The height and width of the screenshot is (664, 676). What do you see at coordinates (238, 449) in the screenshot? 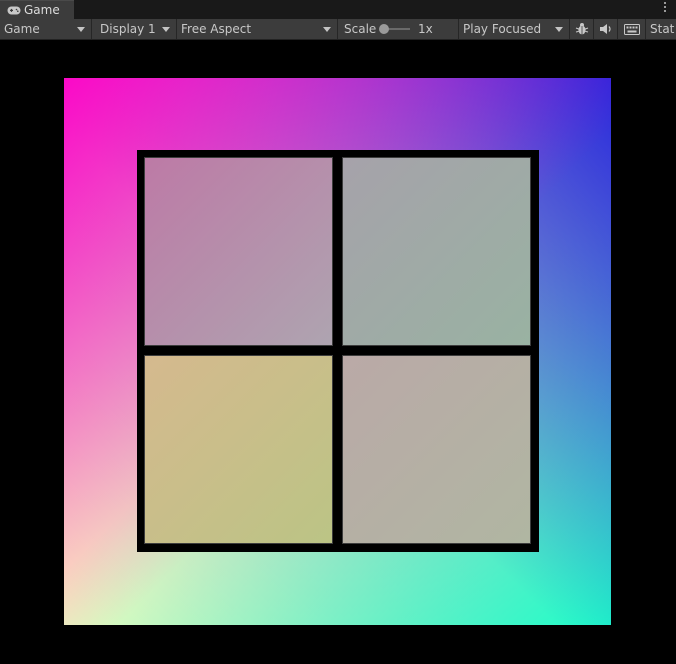
I see `tile-bottom-left` at bounding box center [238, 449].